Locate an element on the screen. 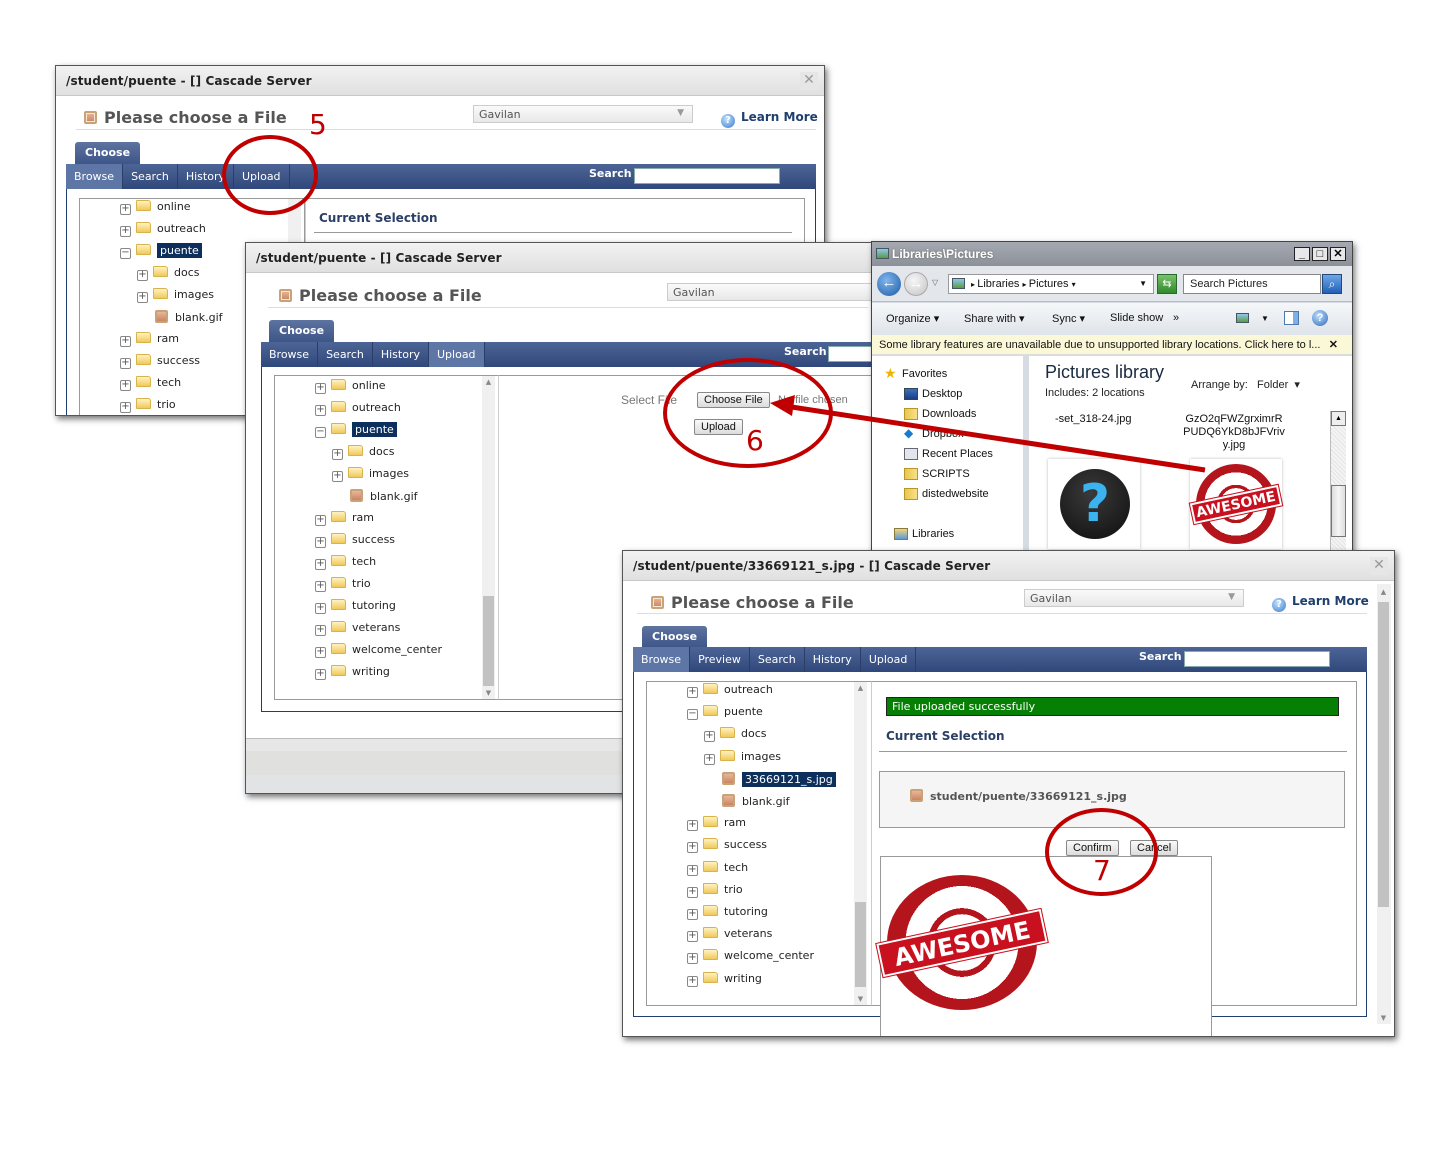 The image size is (1456, 1160). close-icon: ✕ is located at coordinates (1333, 345).